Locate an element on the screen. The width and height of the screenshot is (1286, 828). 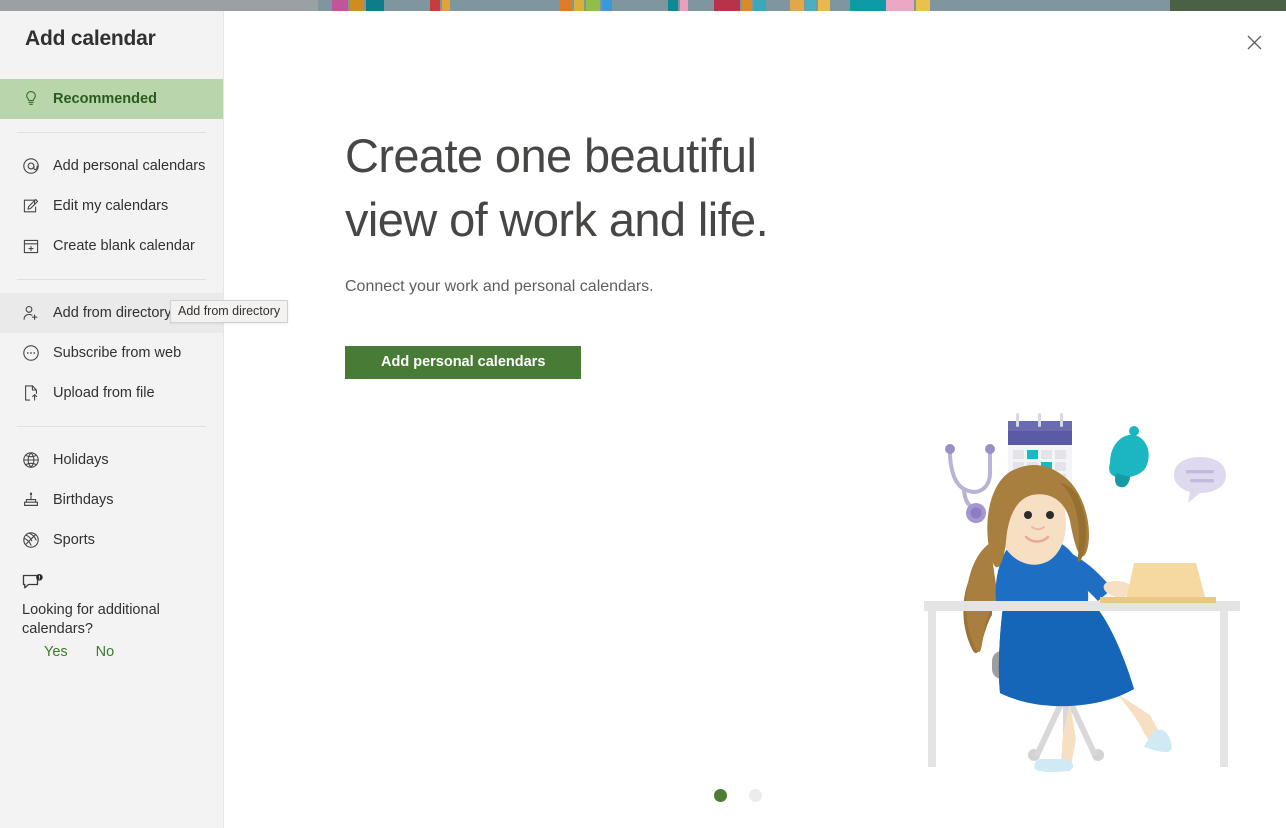
page-title: Add calendar is located at coordinates (90, 38).